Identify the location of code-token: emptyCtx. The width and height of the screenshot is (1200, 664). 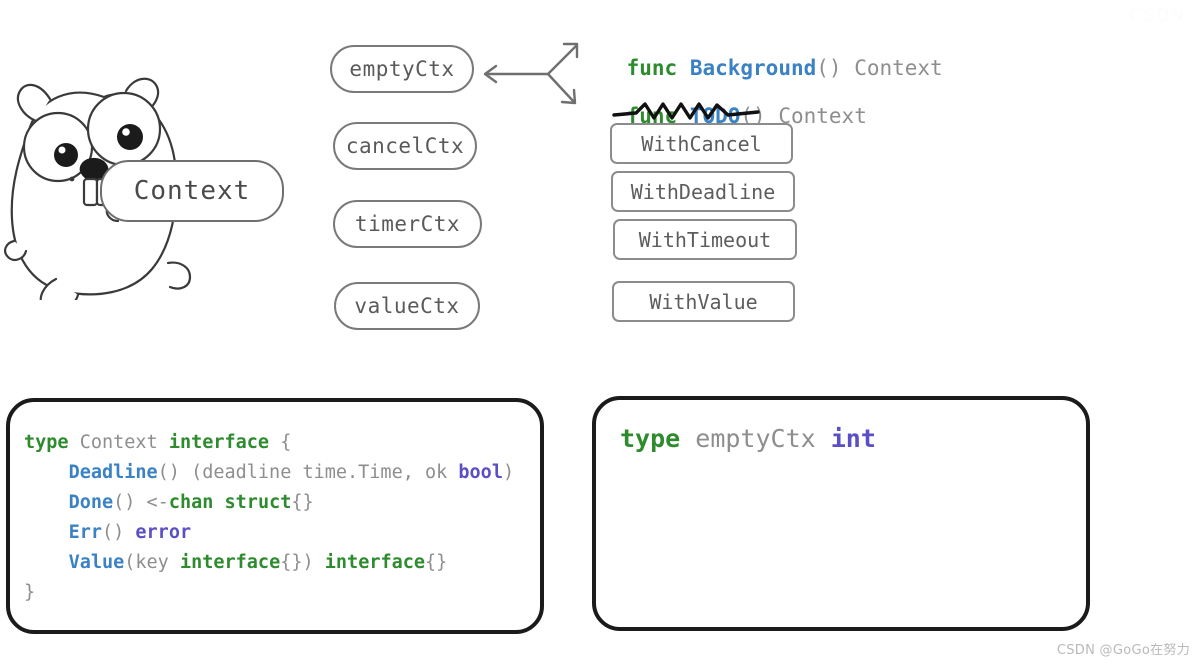
(755, 438).